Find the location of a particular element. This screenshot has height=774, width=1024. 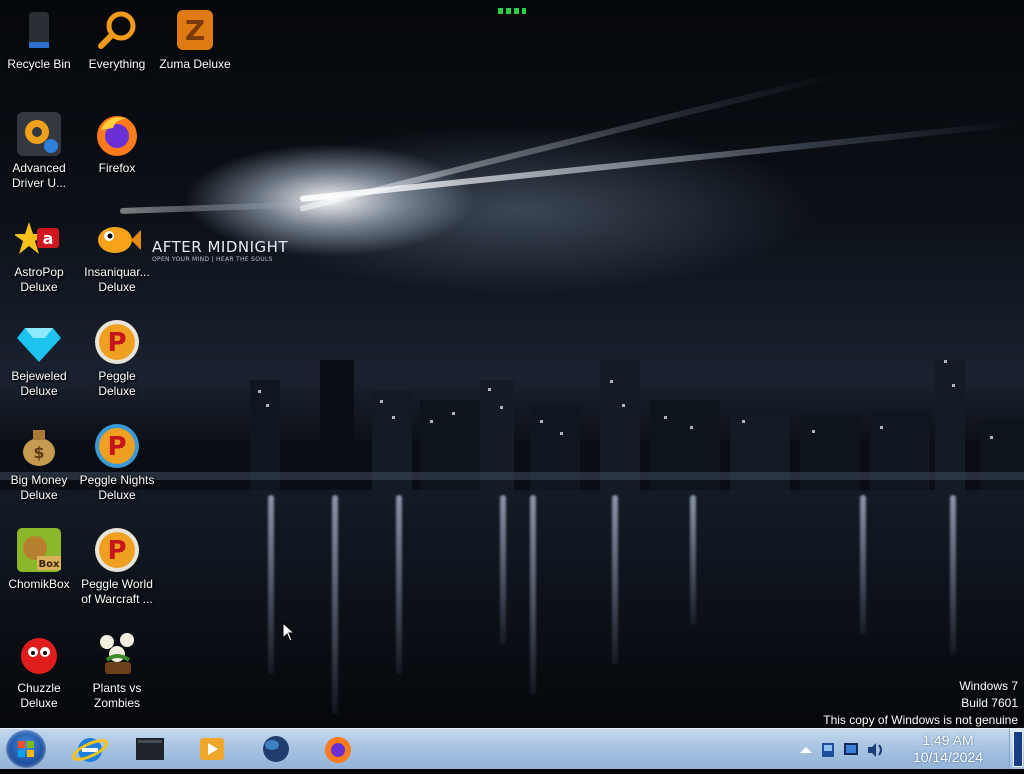

firefox-icon is located at coordinates (117, 134).